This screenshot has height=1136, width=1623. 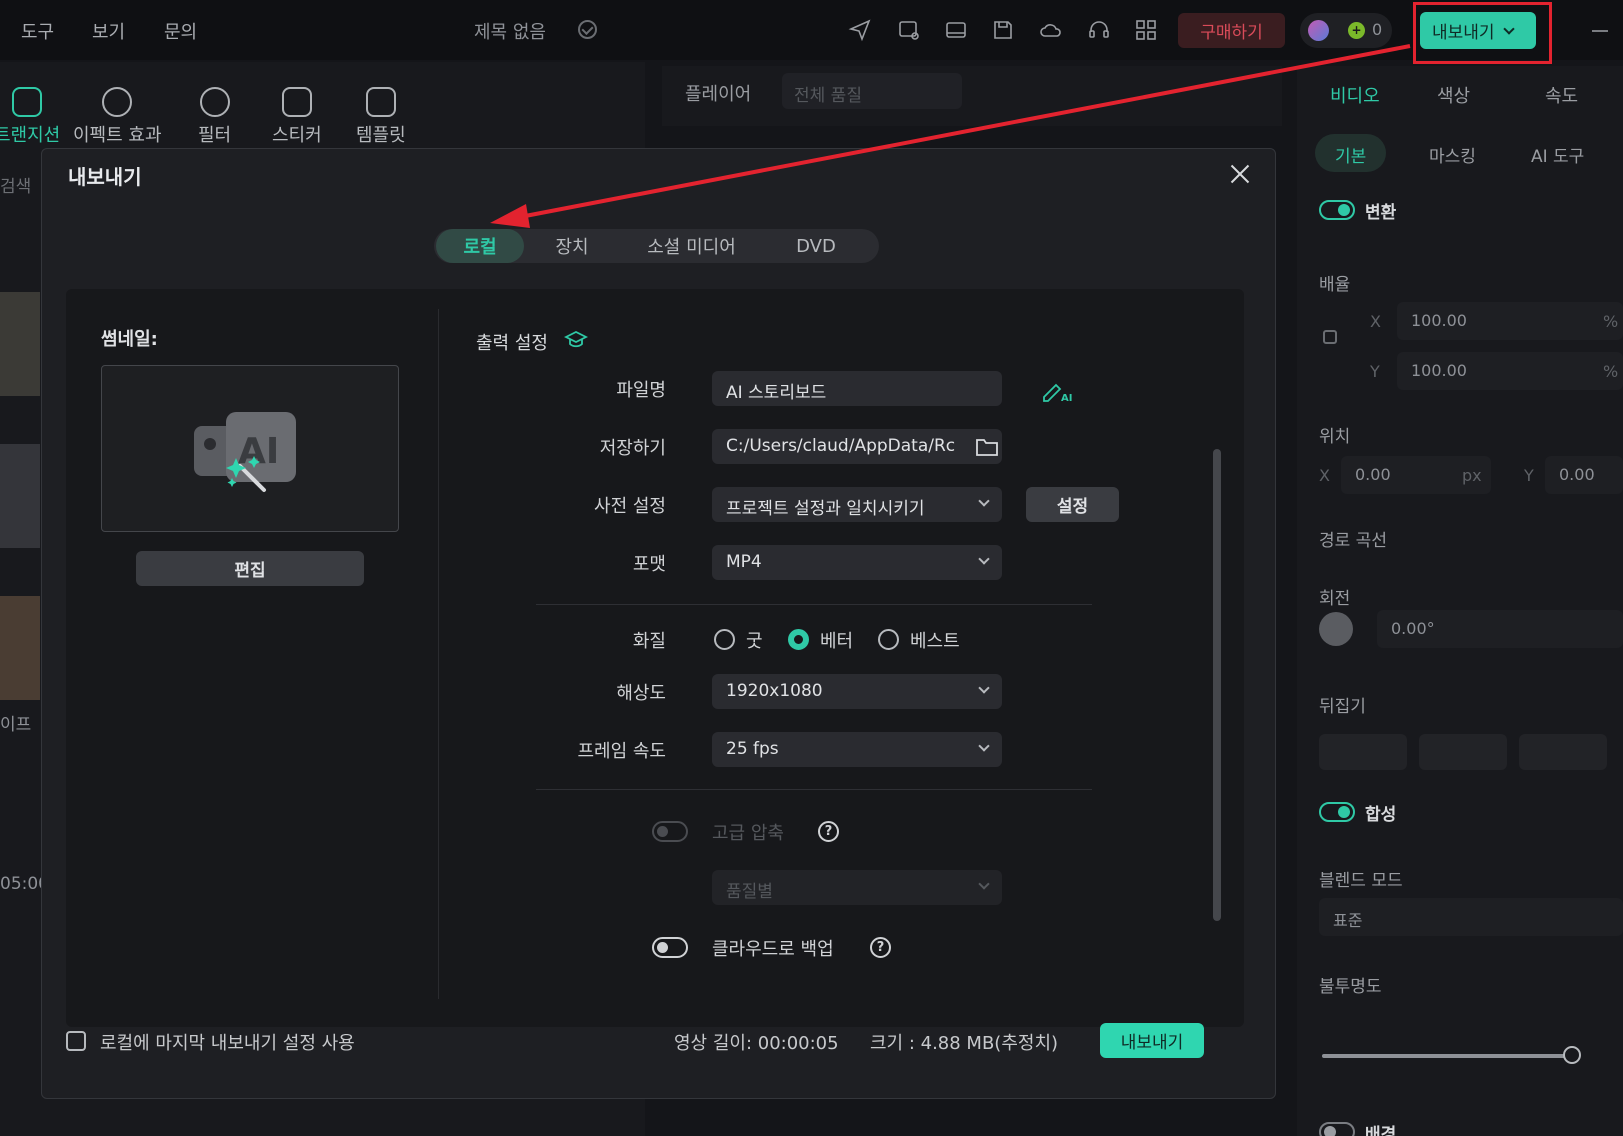 I want to click on annotation-highlight-box, so click(x=1482, y=33).